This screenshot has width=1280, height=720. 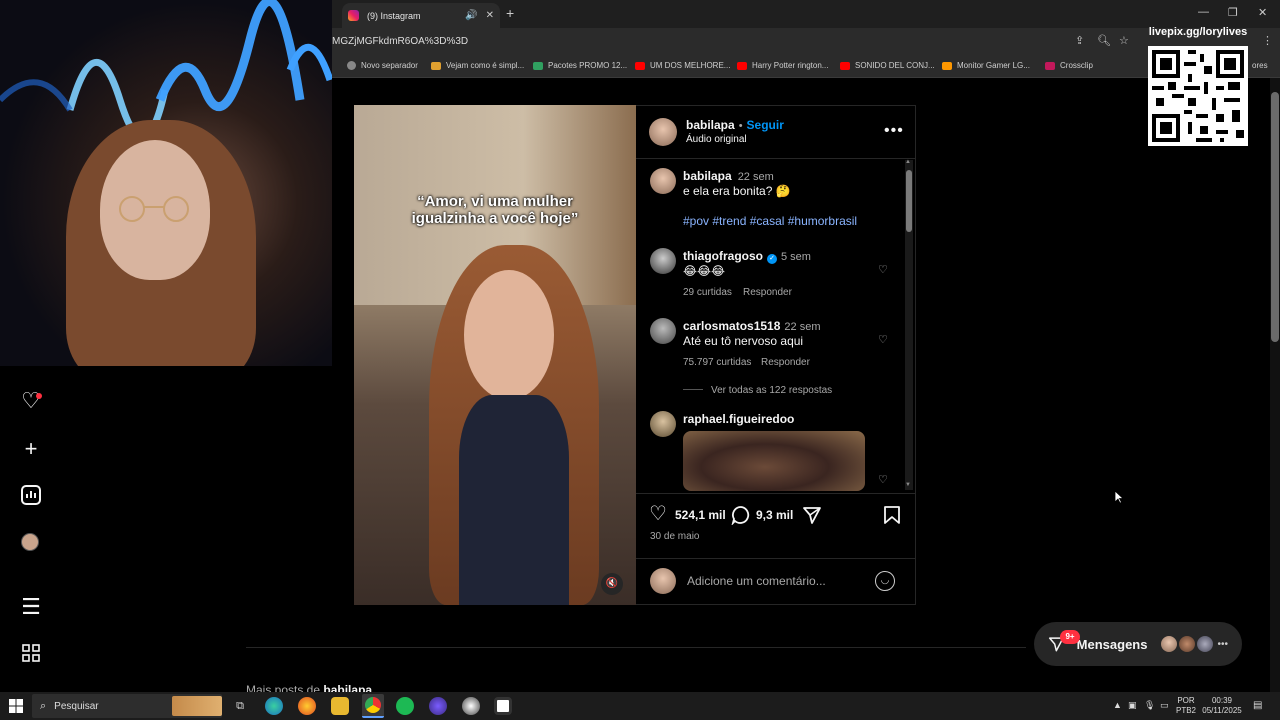 I want to click on tray-app-icon: ▣, so click(x=1132, y=705).